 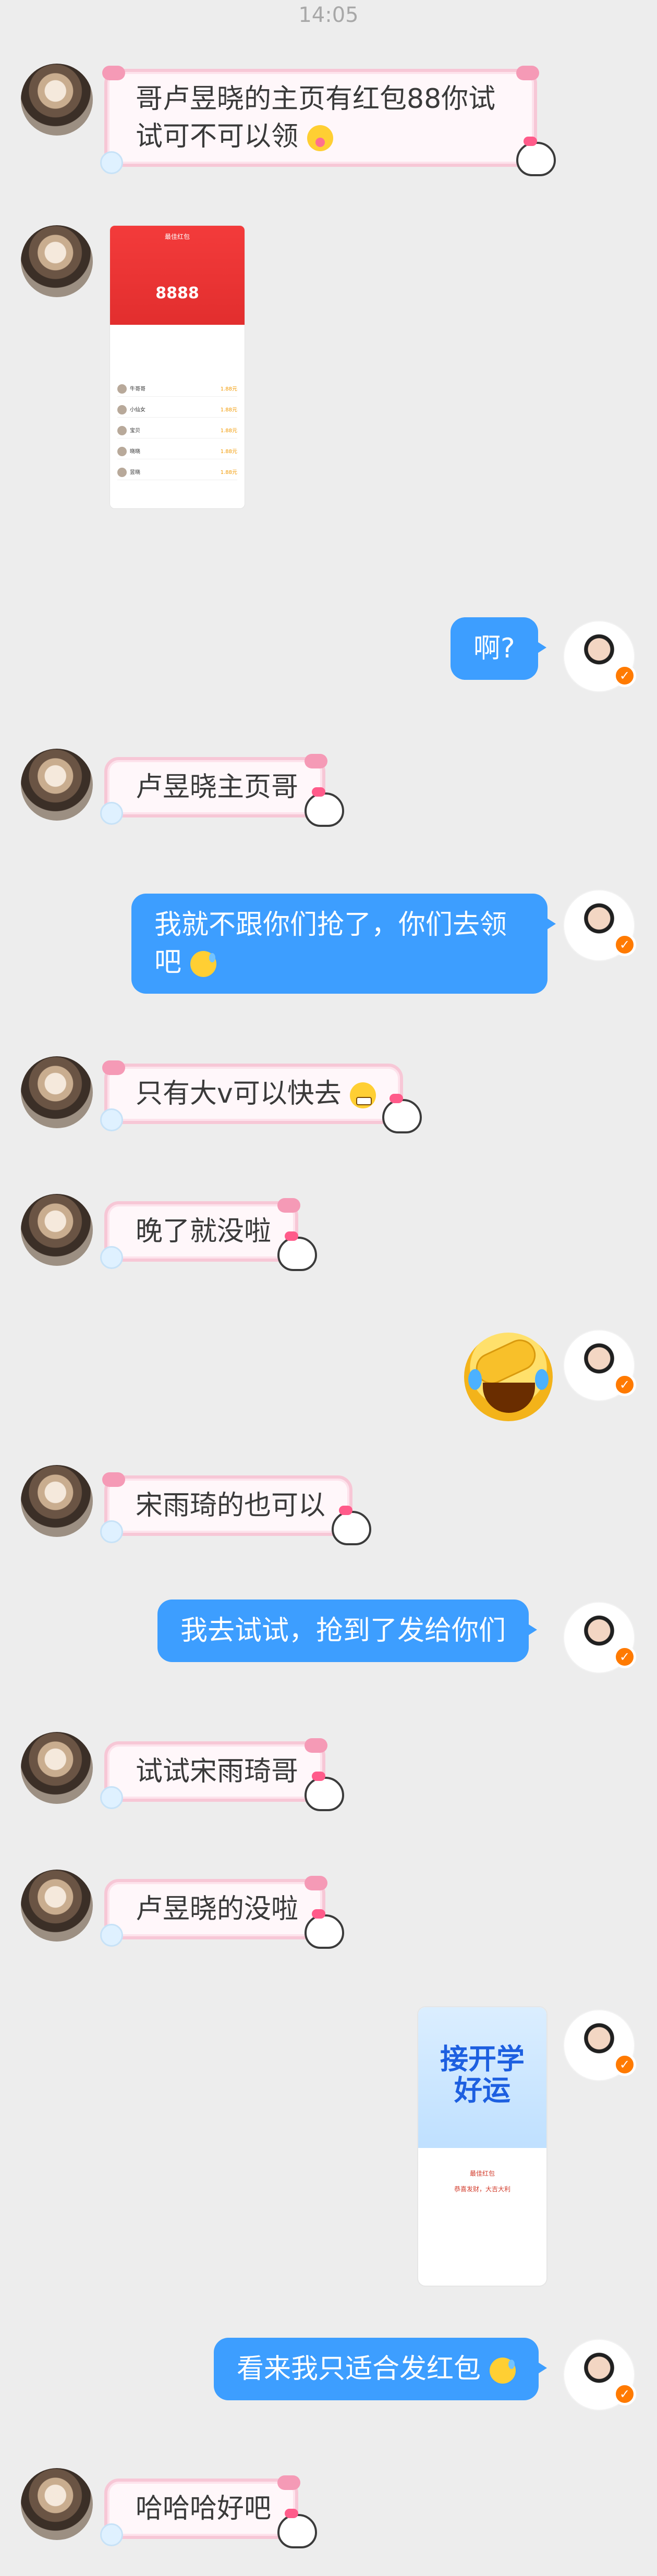 I want to click on message-bubble-her: 只有大v可以快去, so click(x=261, y=1096).